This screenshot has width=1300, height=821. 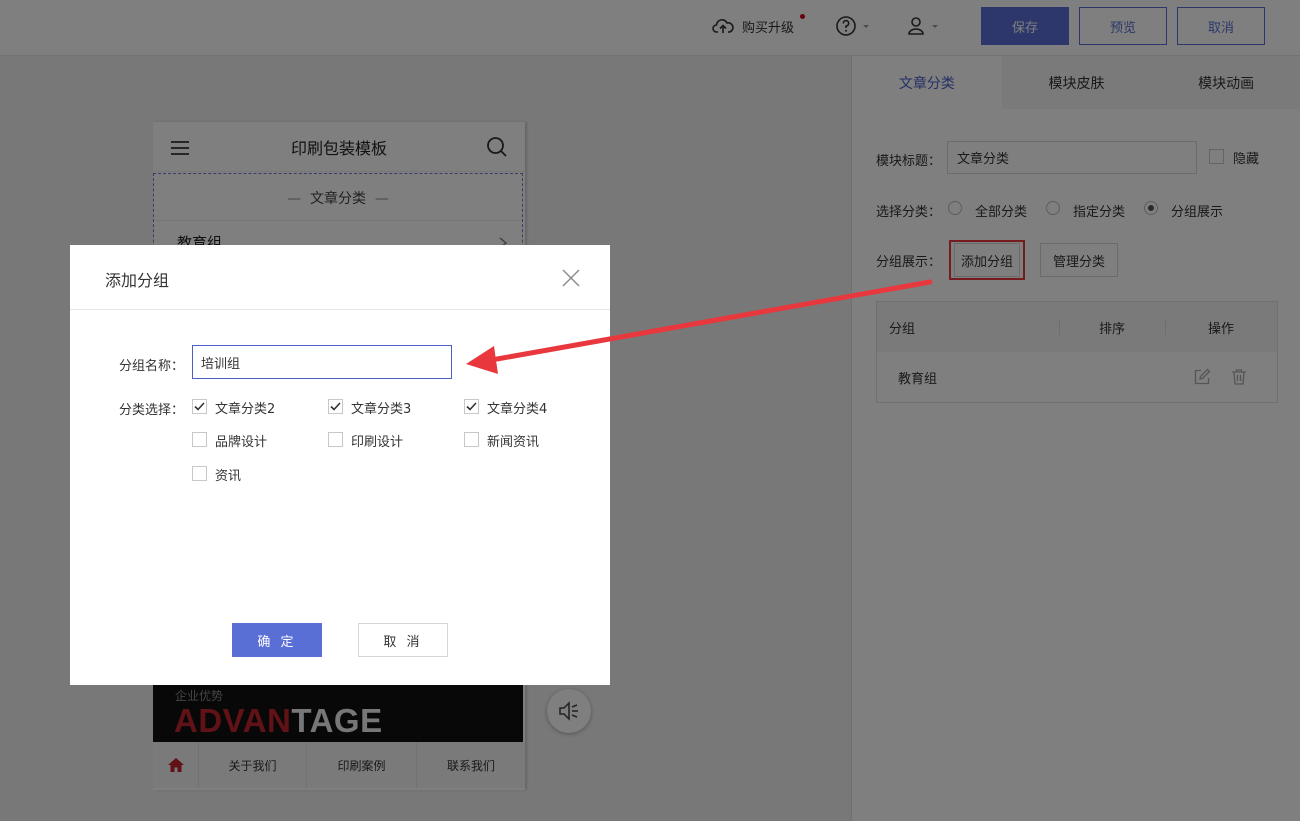 I want to click on annotation-arrow, so click(x=699, y=326).